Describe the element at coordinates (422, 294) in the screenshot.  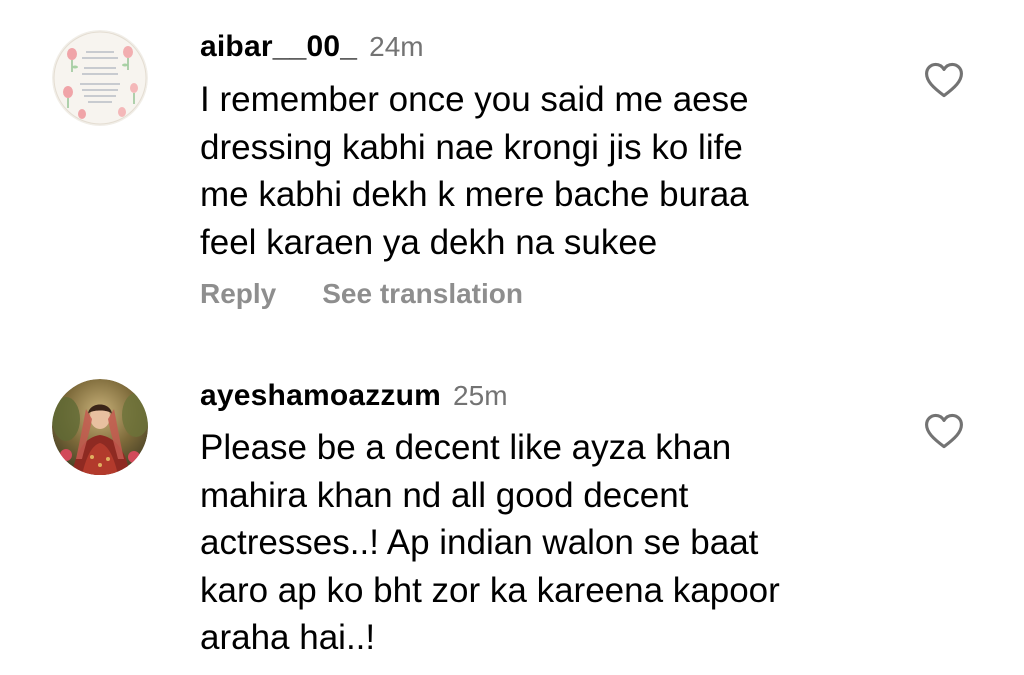
I see `see-translation-button: See translation` at that location.